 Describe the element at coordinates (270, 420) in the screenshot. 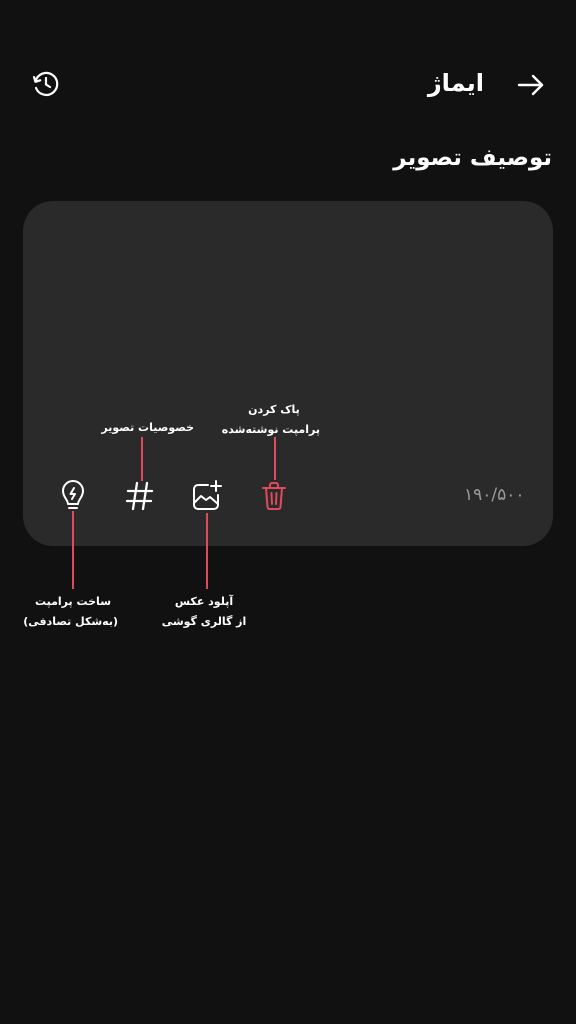

I see `callout-clear-prompt: پاک کردن پرامپت نوشته‌شده` at that location.